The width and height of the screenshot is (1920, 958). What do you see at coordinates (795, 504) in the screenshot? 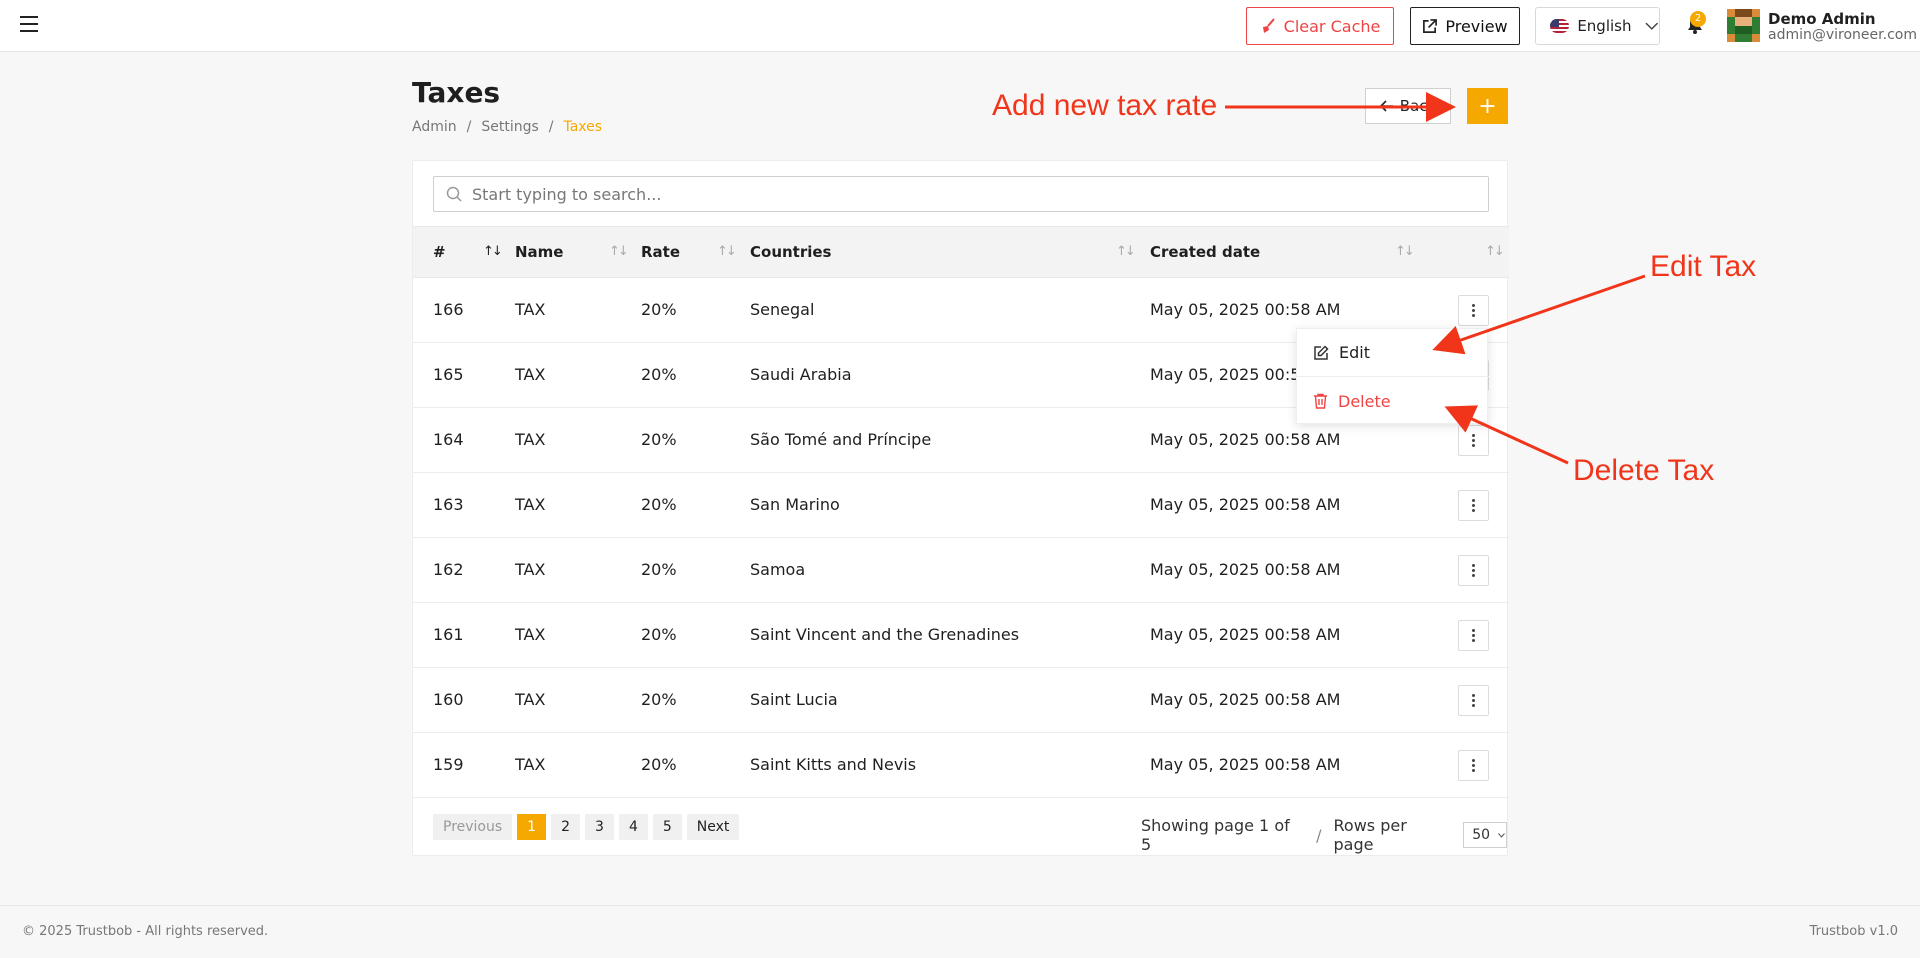
I see `cell-country: San Marino` at bounding box center [795, 504].